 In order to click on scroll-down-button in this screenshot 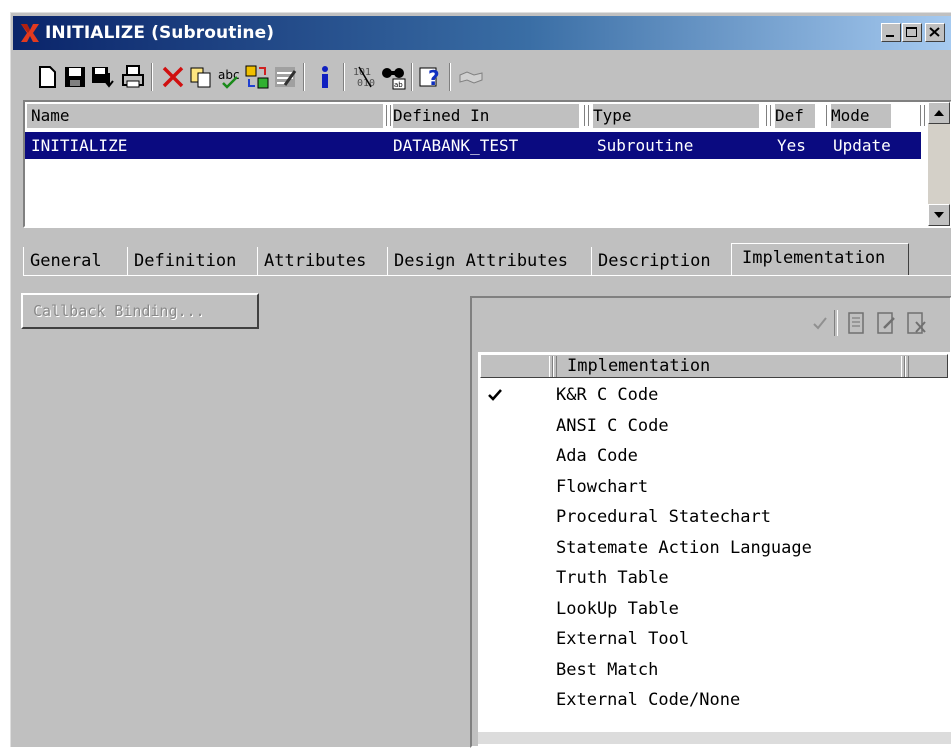, I will do `click(939, 215)`.